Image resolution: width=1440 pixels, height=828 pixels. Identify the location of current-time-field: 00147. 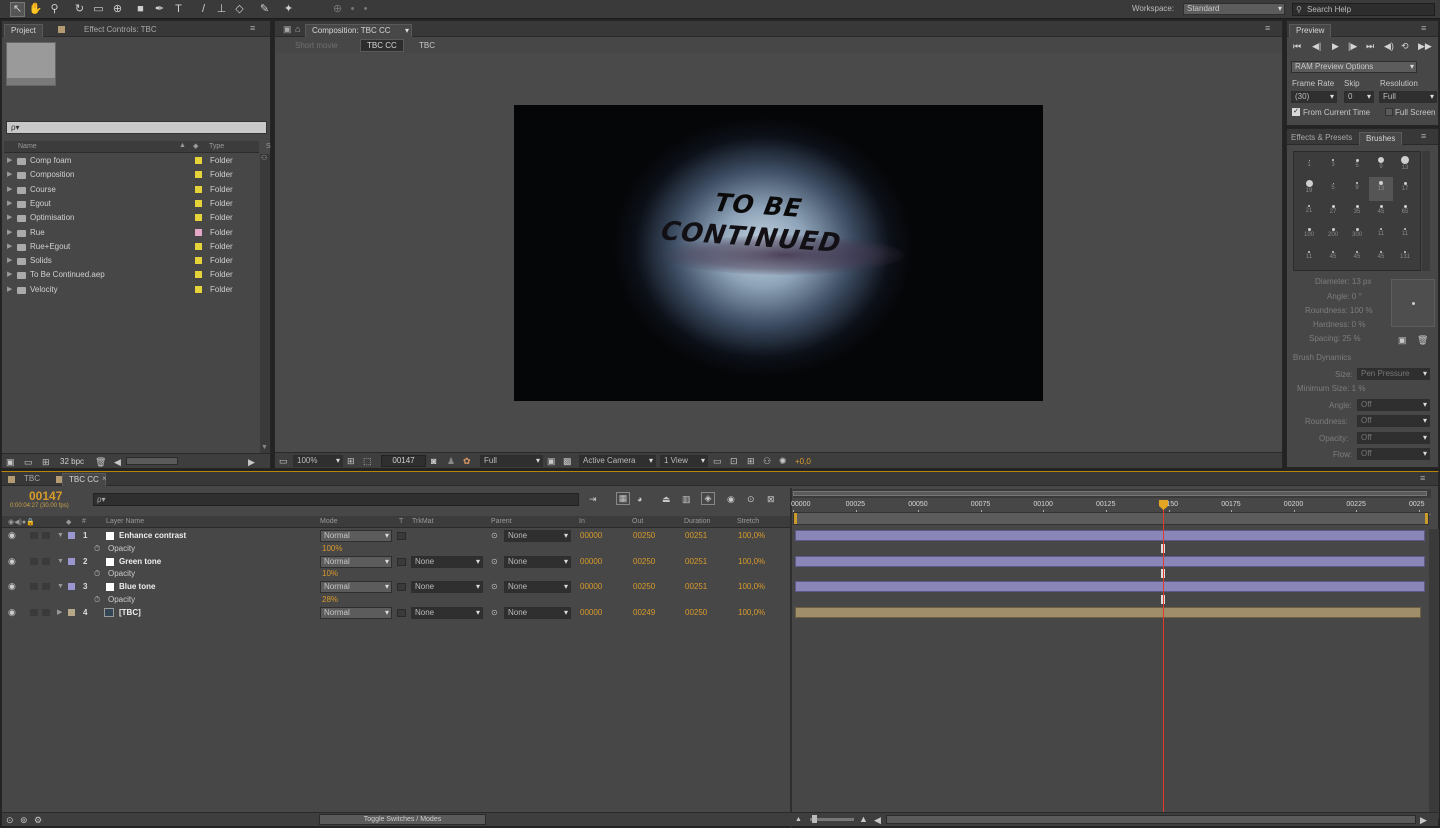
(403, 461).